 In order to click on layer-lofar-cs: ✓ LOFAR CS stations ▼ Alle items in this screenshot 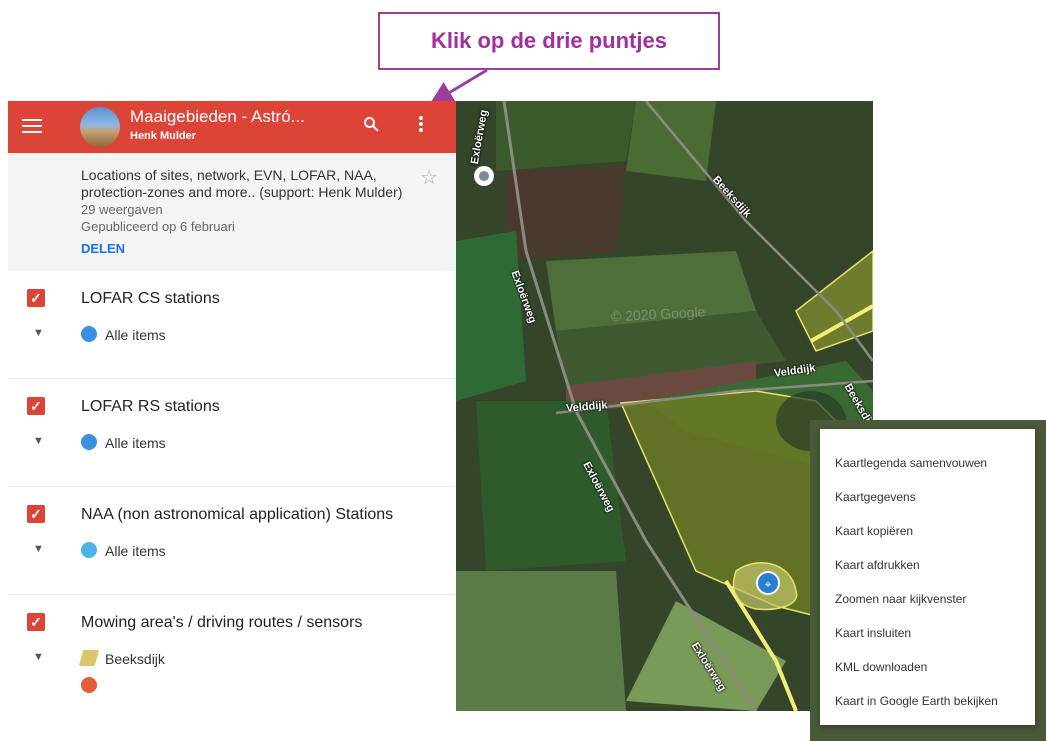, I will do `click(232, 325)`.